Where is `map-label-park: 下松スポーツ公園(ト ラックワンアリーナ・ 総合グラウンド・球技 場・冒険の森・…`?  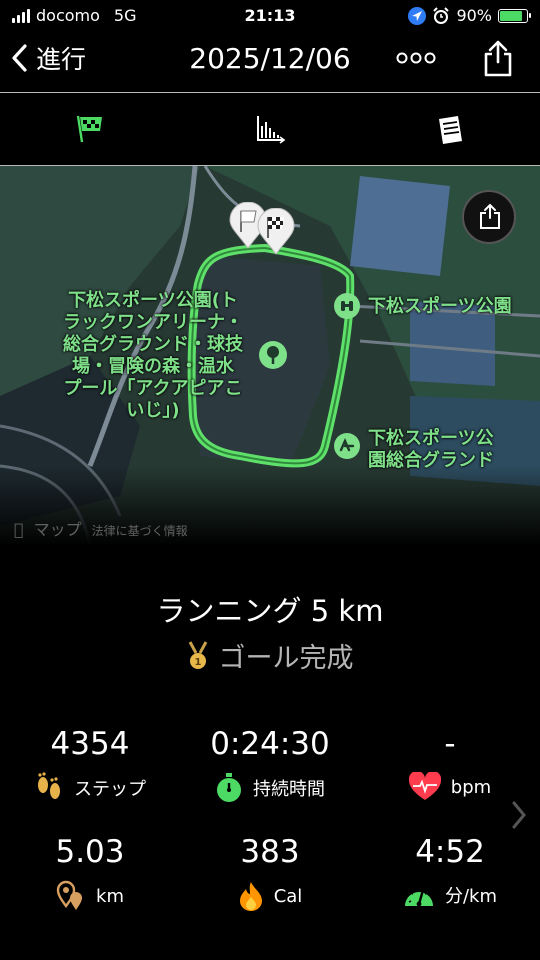
map-label-park: 下松スポーツ公園(ト ラックワンアリーナ・ 総合グラウンド・球技 場・冒険の森・… is located at coordinates (153, 356).